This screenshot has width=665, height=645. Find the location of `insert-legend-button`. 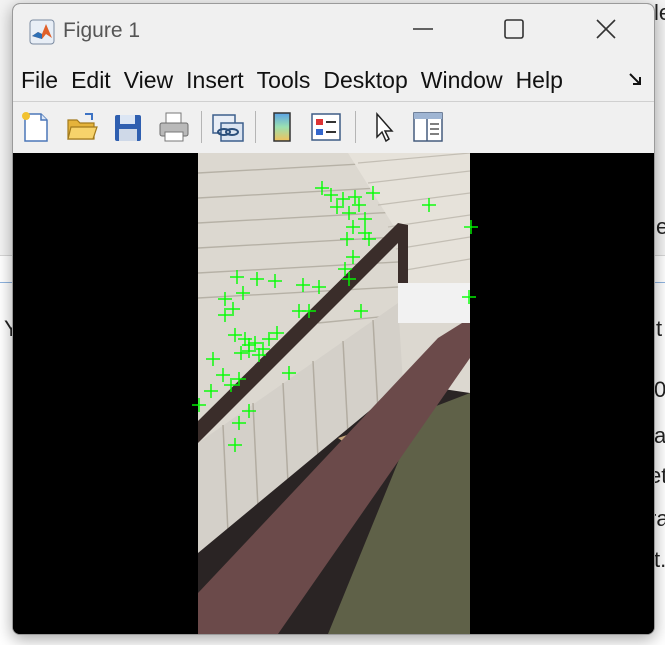

insert-legend-button is located at coordinates (326, 127).